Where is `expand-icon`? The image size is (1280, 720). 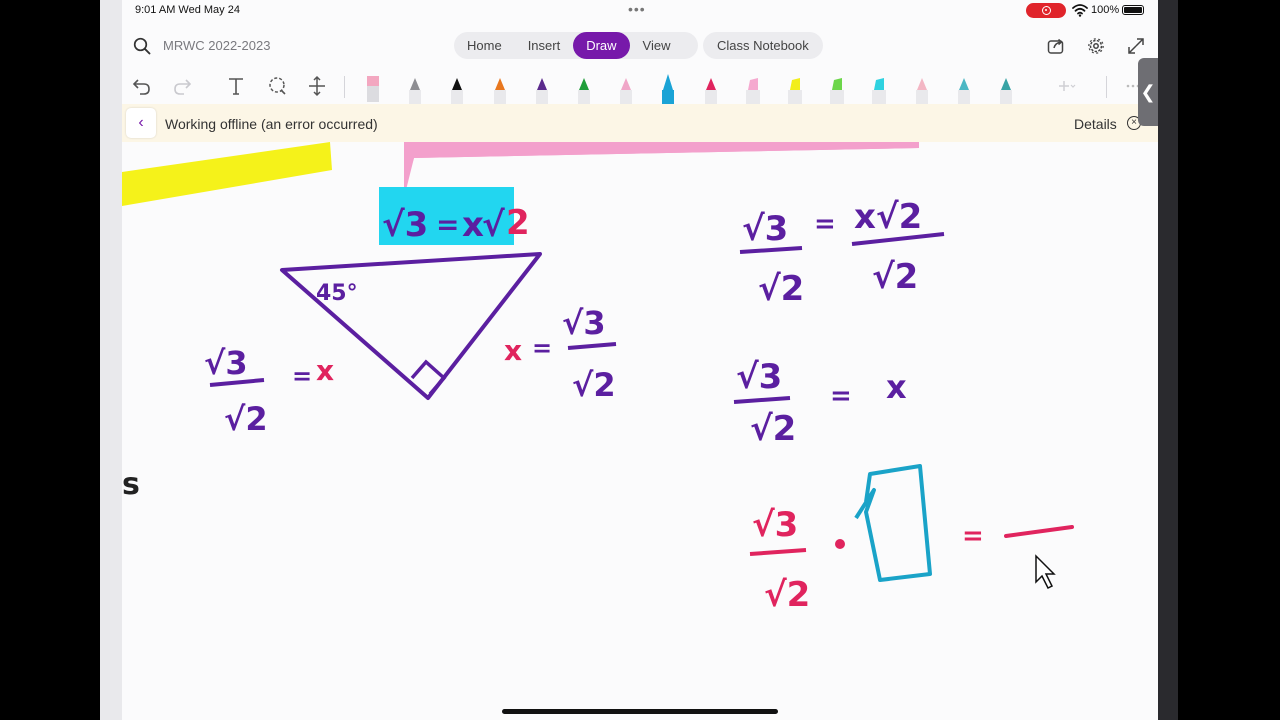
expand-icon is located at coordinates (1136, 46).